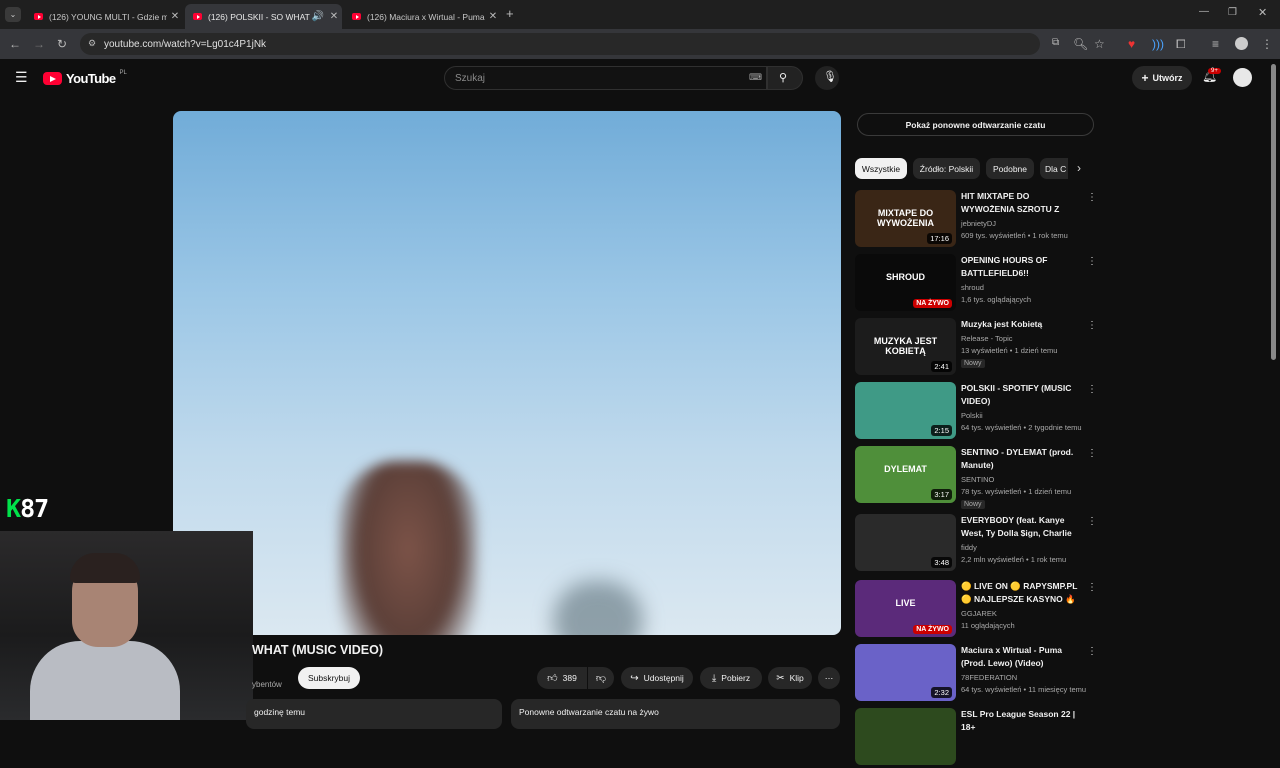  I want to click on channel-name: 78FEDERATION, so click(989, 677).